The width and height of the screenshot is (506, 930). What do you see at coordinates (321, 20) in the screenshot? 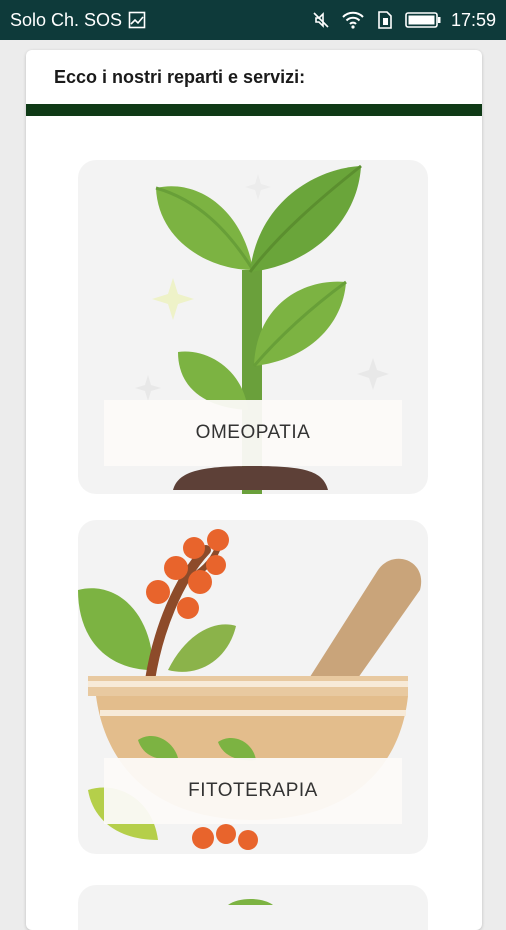
I see `mute-icon` at bounding box center [321, 20].